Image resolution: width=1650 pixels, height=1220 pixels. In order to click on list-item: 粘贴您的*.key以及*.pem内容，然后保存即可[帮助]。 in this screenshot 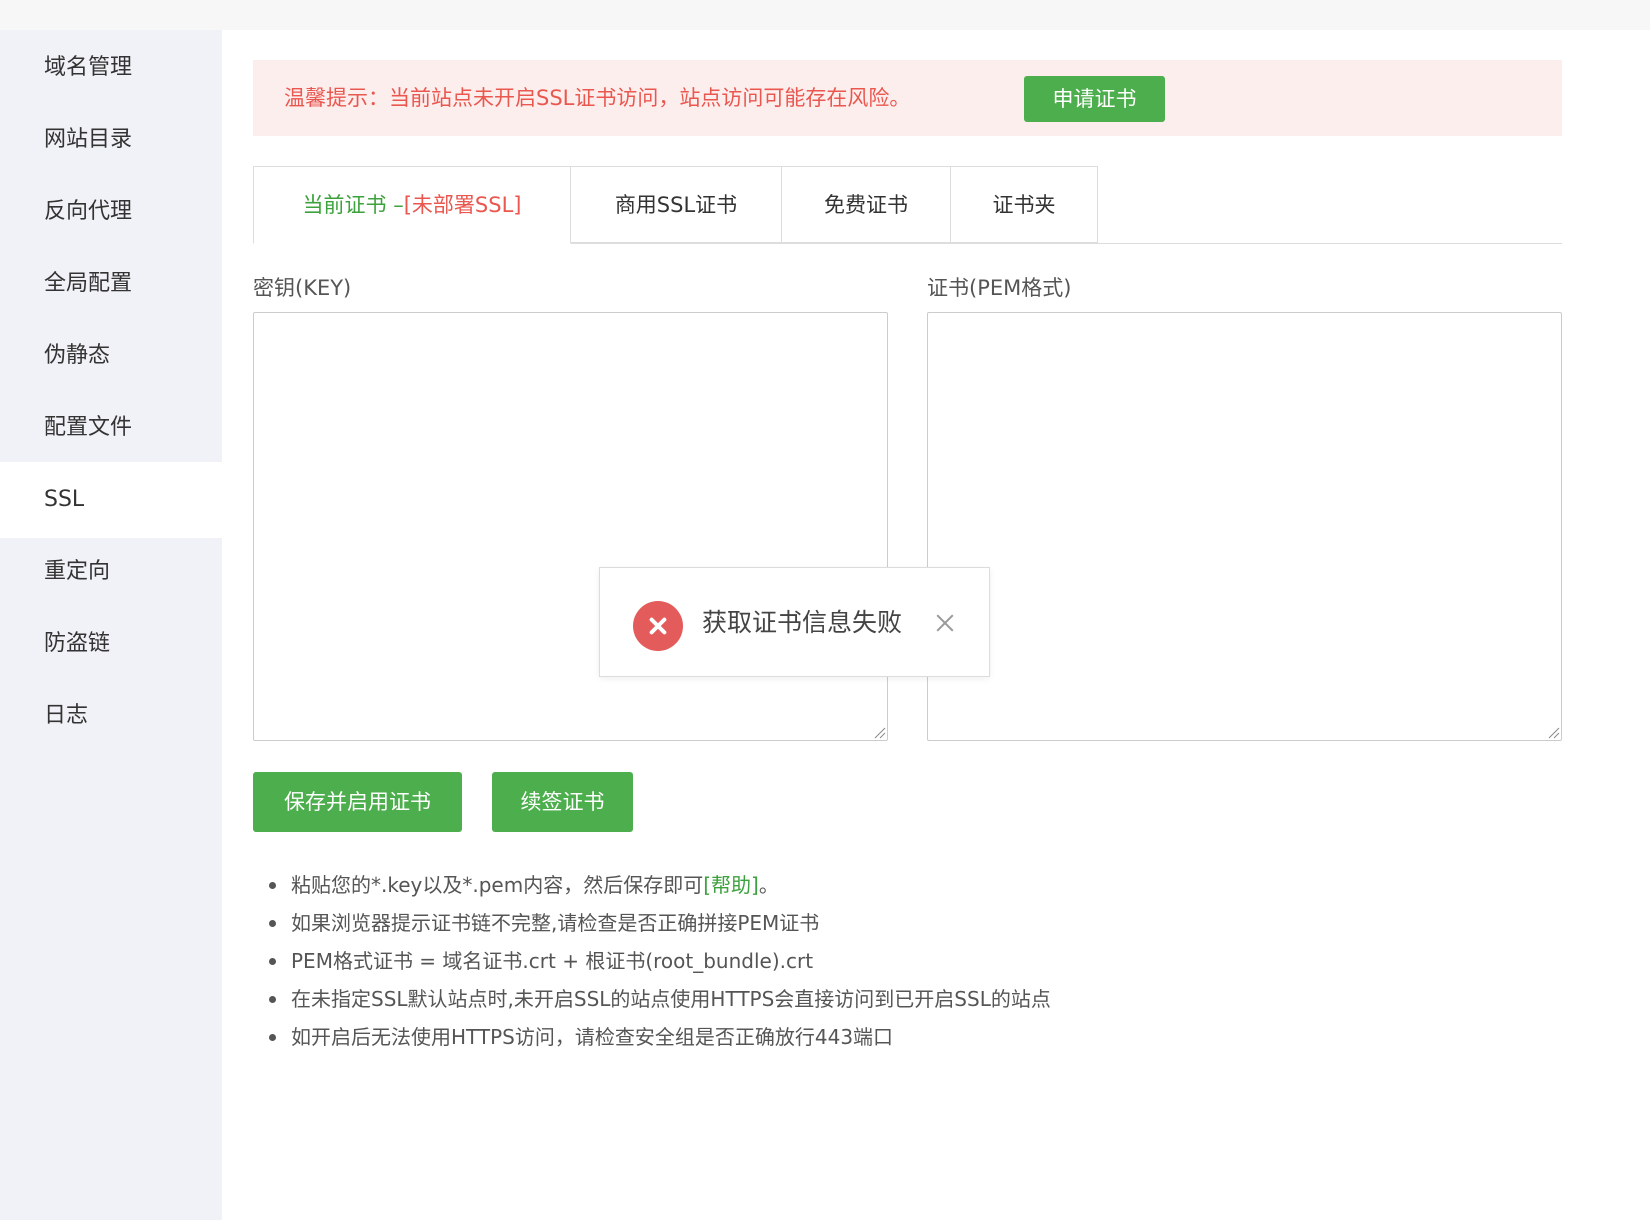, I will do `click(660, 885)`.